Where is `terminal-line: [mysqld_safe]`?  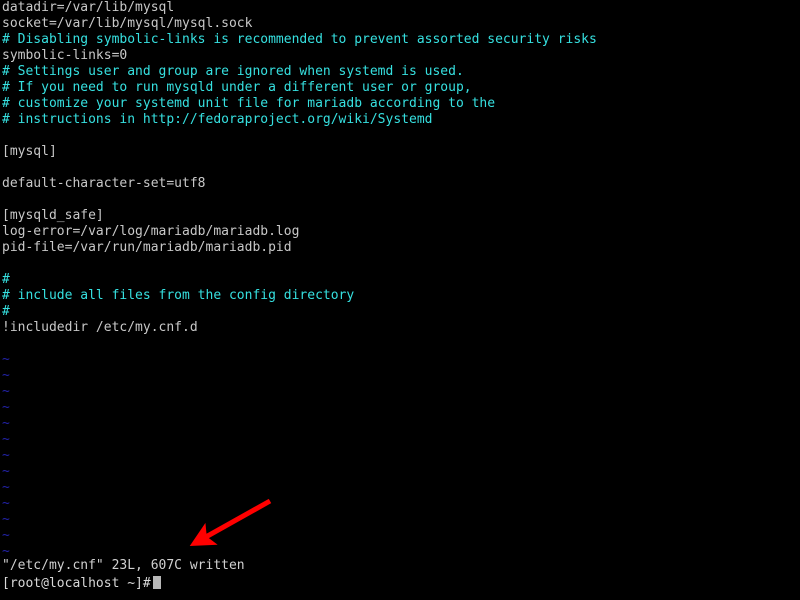
terminal-line: [mysqld_safe] is located at coordinates (53, 215).